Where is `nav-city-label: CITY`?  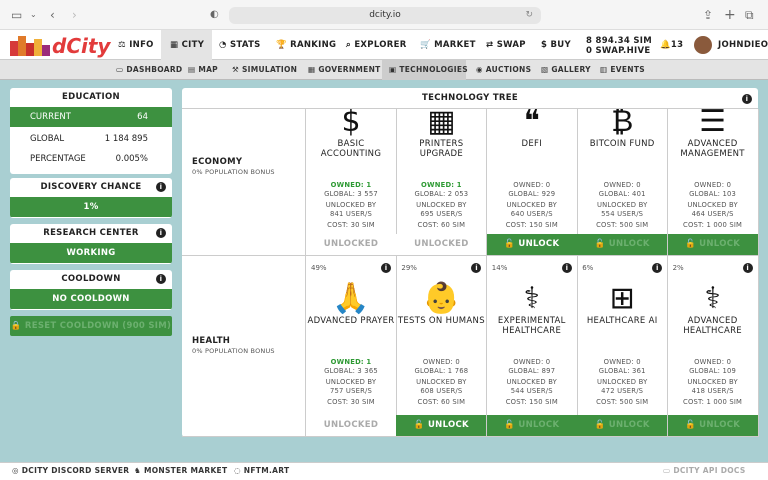
nav-city-label: CITY is located at coordinates (193, 45).